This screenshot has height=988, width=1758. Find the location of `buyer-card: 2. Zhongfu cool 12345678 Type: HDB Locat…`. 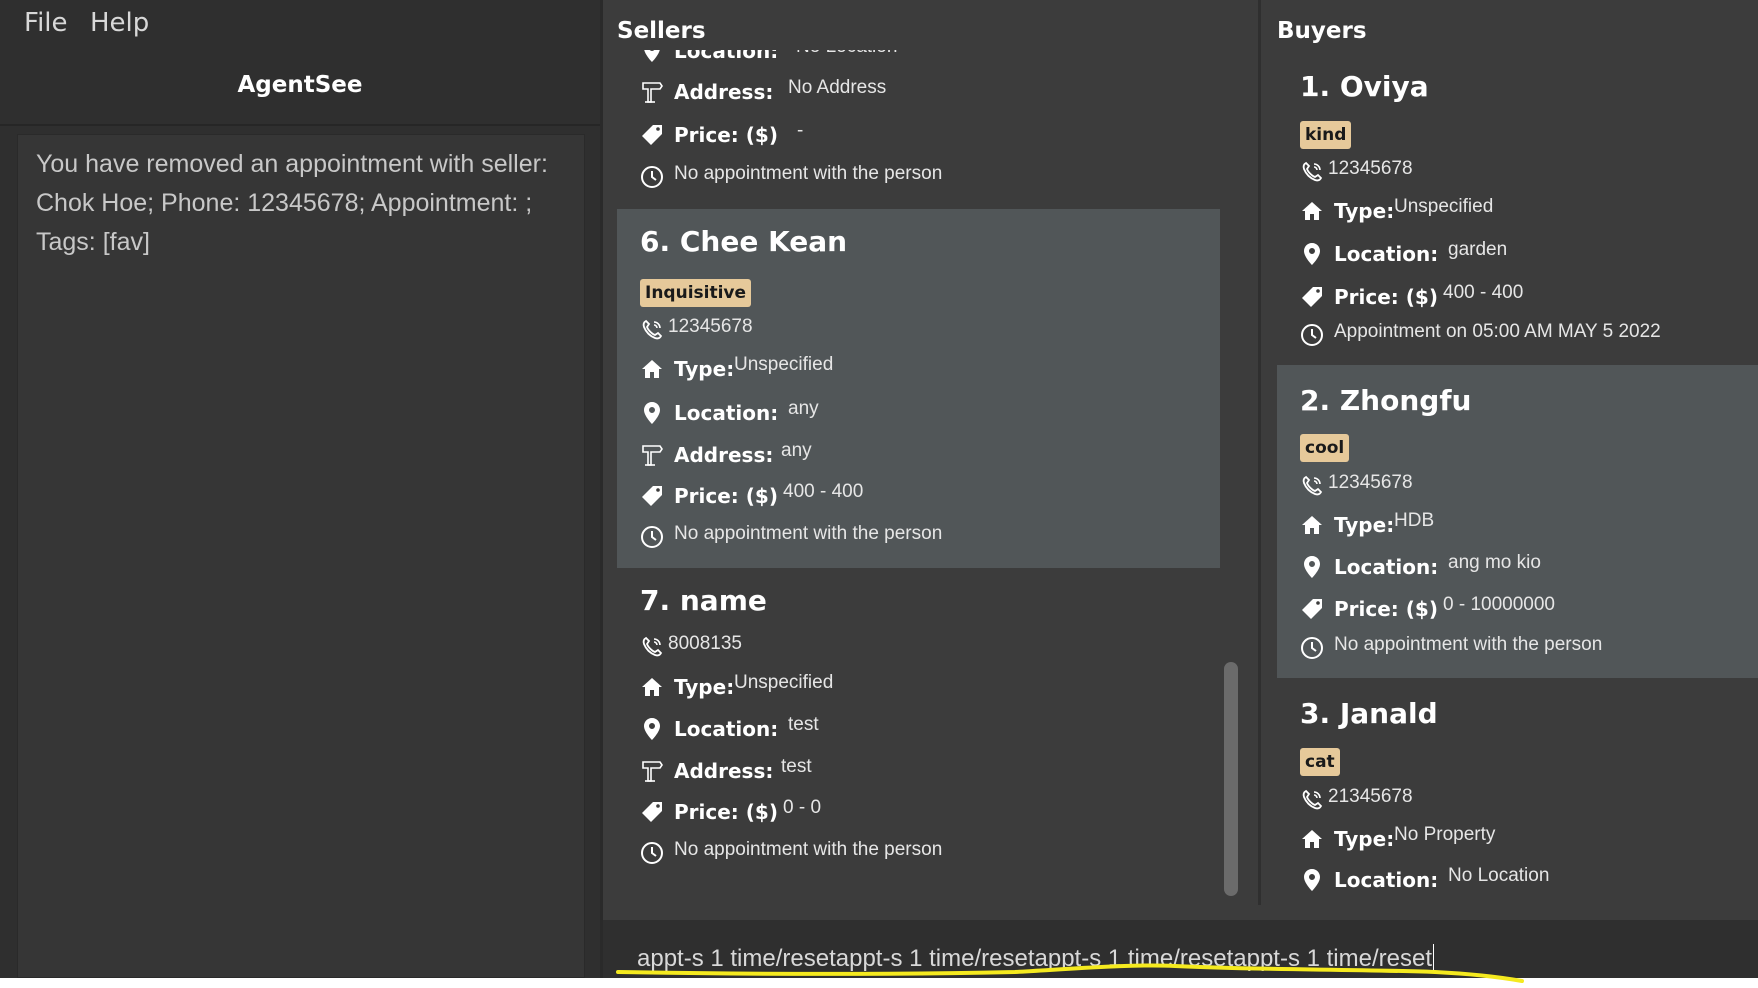

buyer-card: 2. Zhongfu cool 12345678 Type: HDB Locat… is located at coordinates (1517, 521).